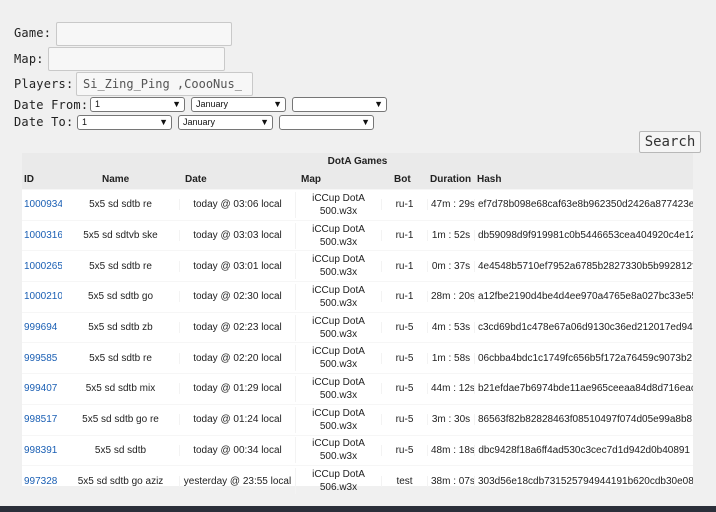  Describe the element at coordinates (237, 420) in the screenshot. I see `game-date-cell: today @ 01:24 local` at that location.